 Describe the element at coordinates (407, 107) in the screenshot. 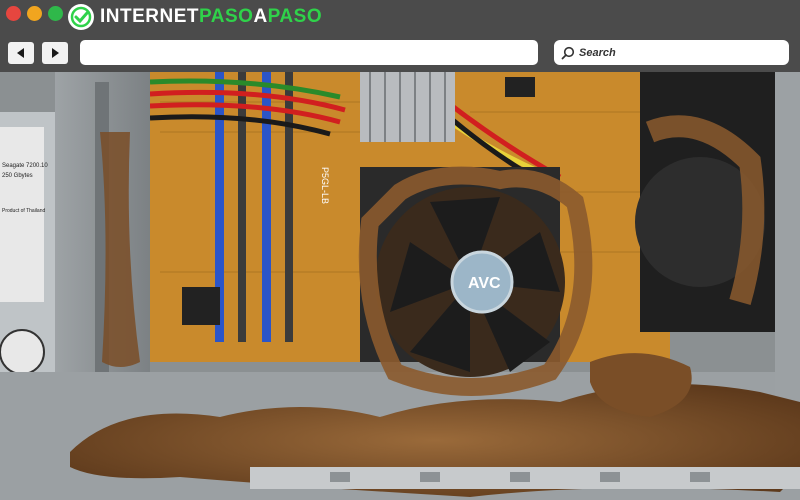

I see `northbridge-heatsink` at that location.